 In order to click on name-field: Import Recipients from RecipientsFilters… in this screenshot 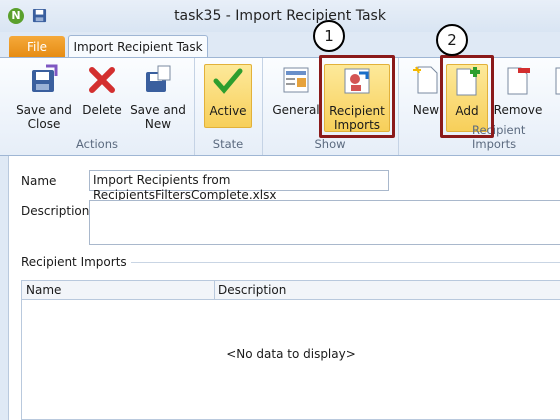, I will do `click(239, 186)`.